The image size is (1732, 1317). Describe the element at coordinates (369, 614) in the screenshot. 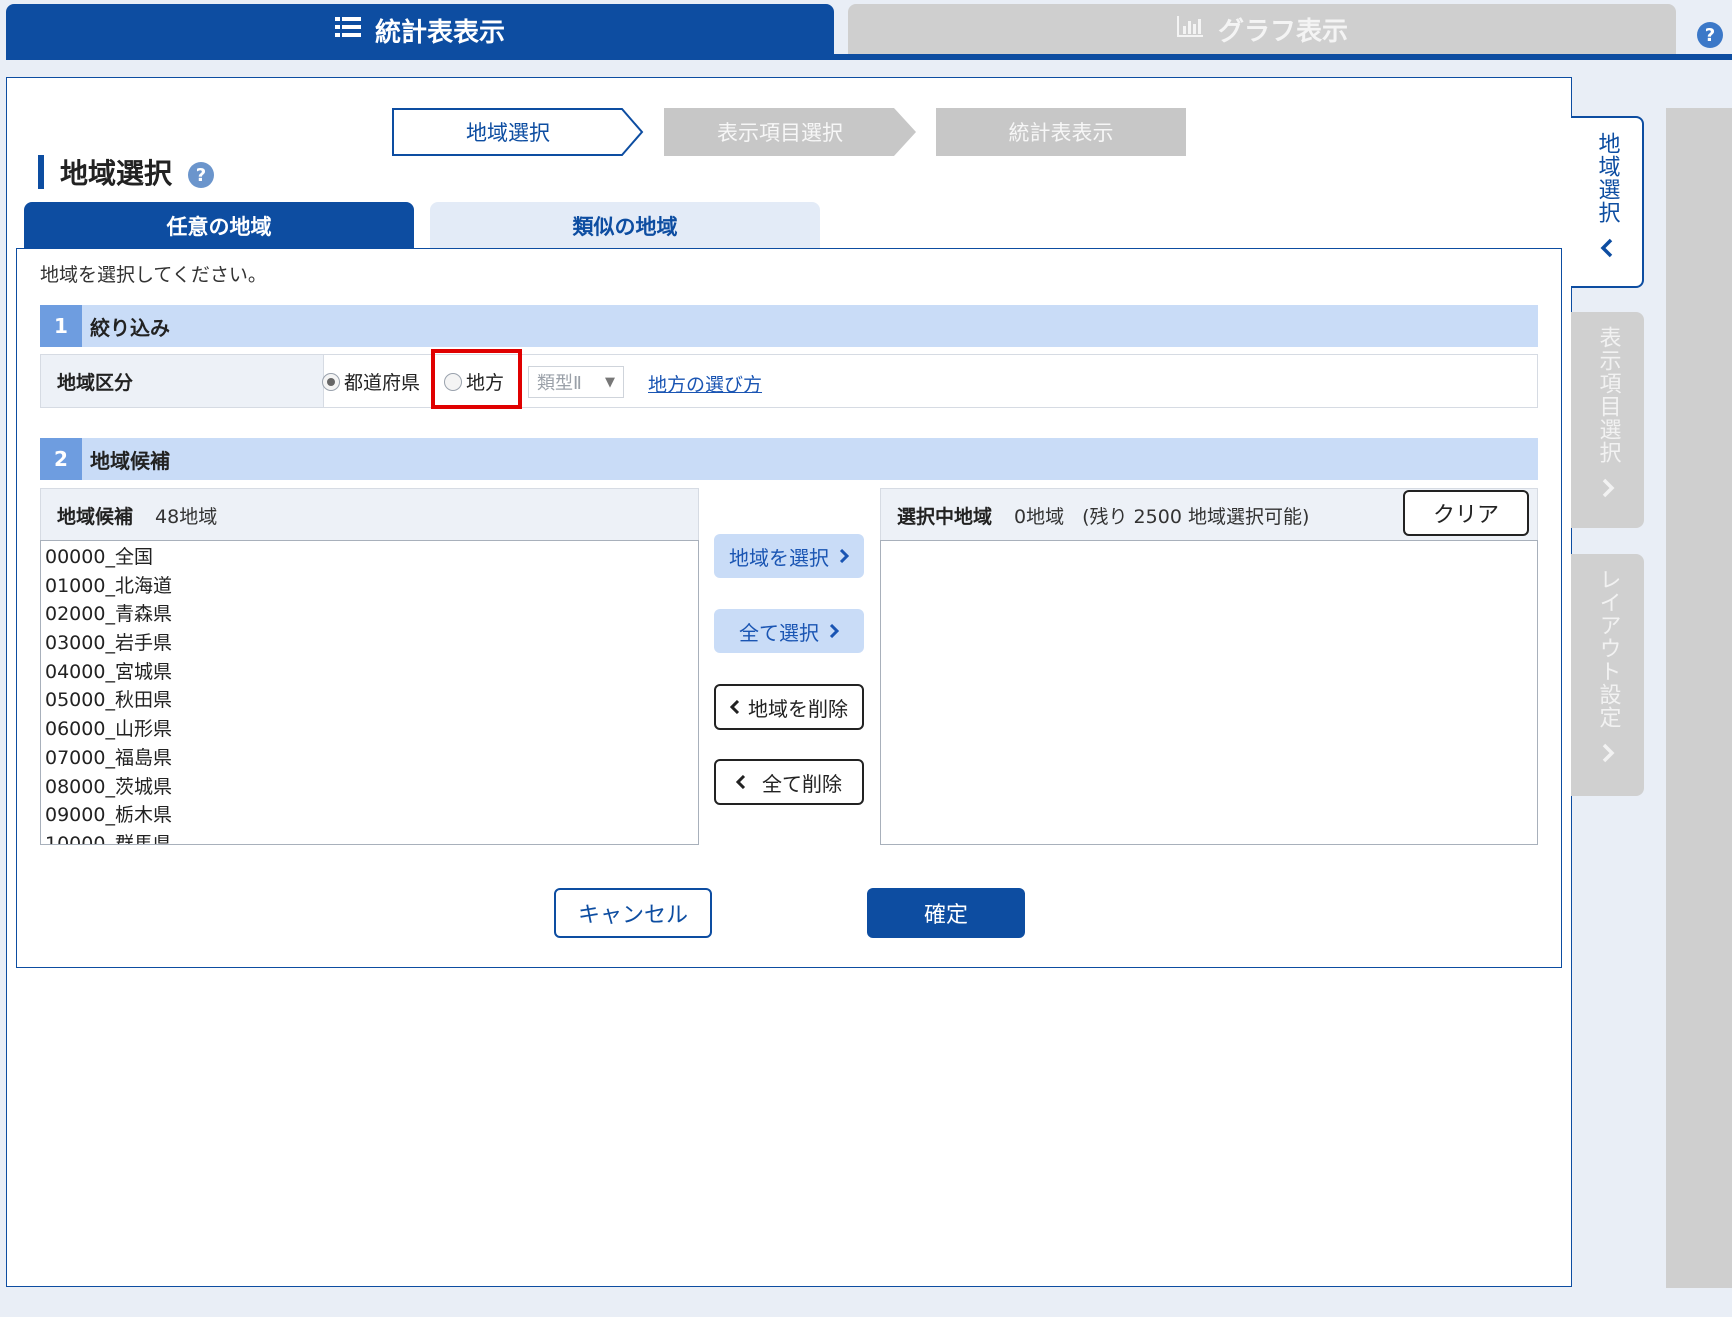

I see `list-item: 02000_青森県` at that location.